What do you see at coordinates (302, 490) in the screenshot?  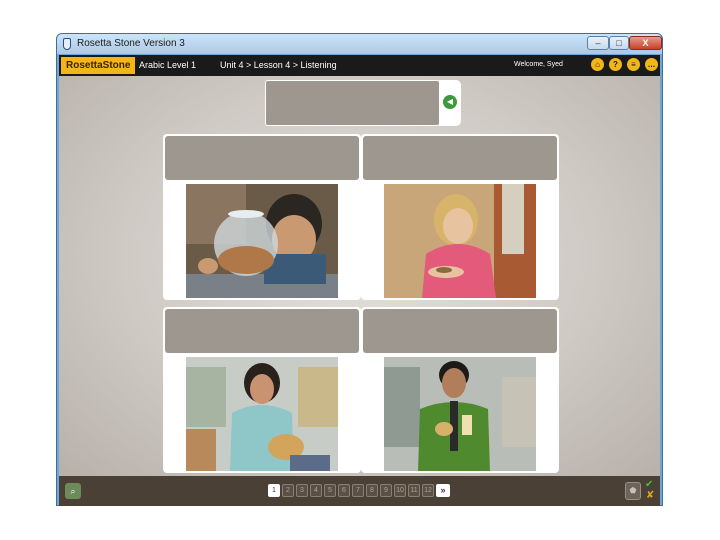 I see `page-button-3: 3` at bounding box center [302, 490].